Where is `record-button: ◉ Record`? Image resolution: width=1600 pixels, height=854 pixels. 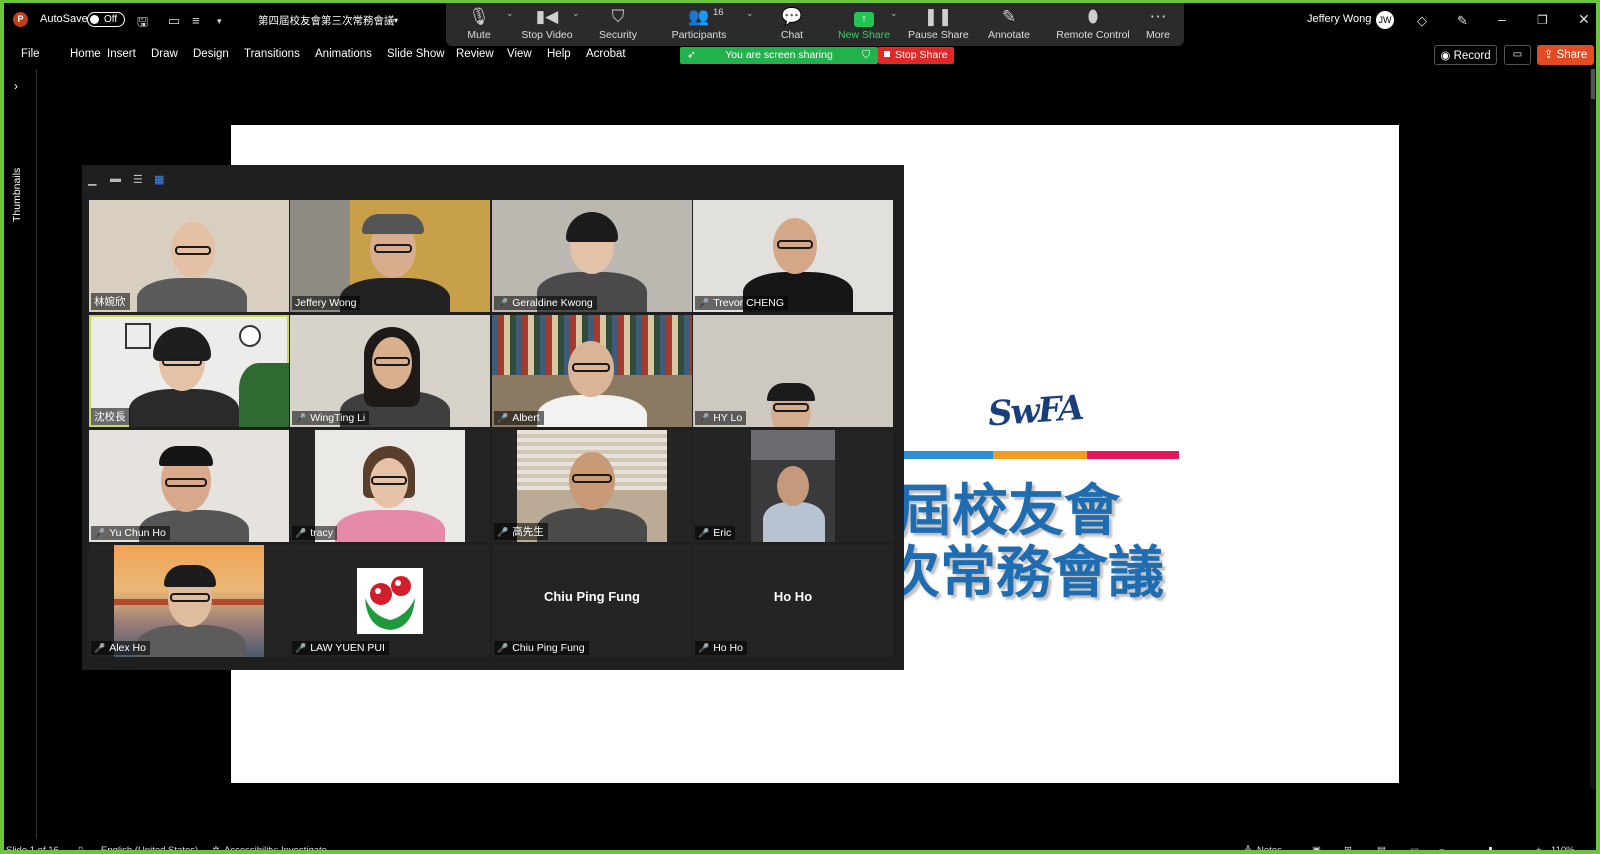 record-button: ◉ Record is located at coordinates (1465, 55).